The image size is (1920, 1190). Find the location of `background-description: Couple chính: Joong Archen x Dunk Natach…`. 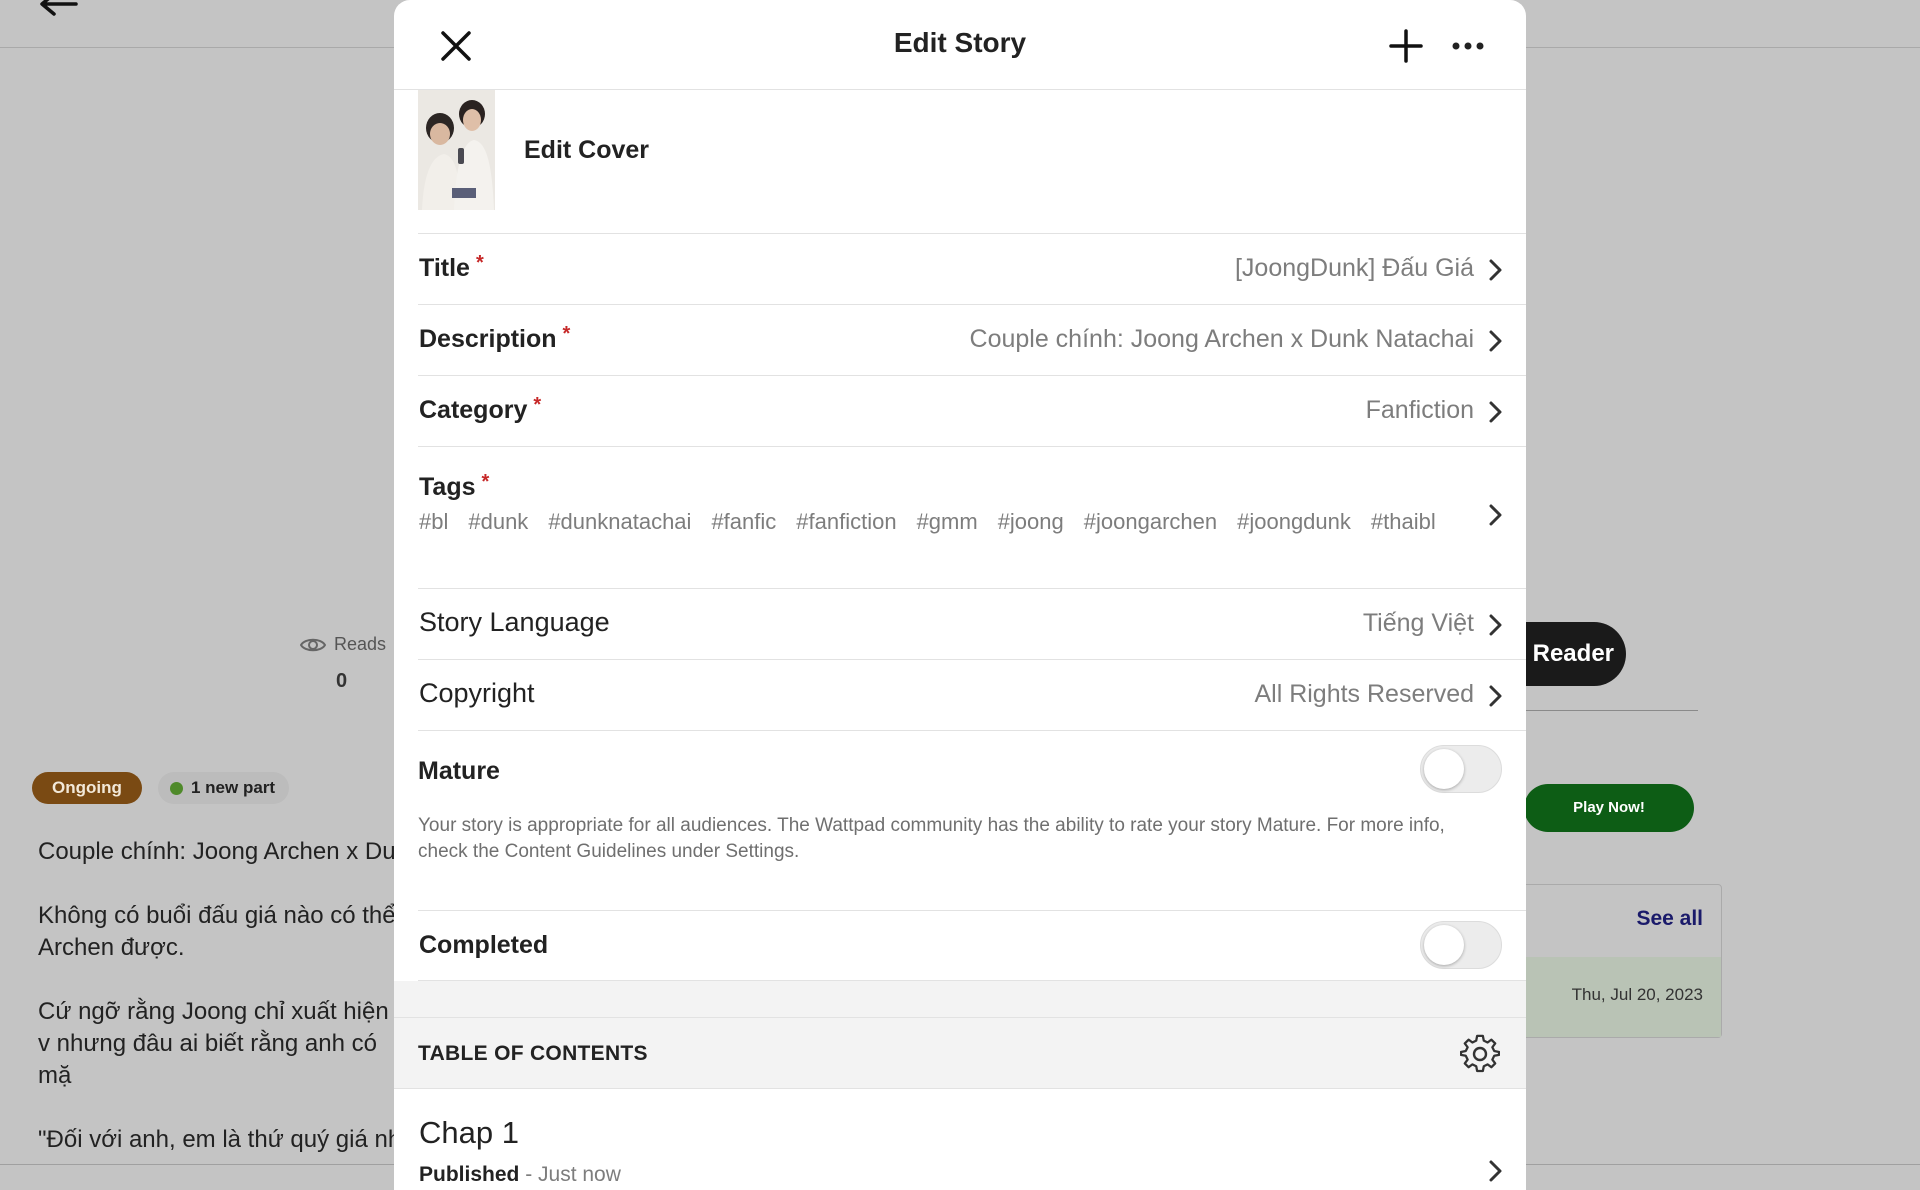

background-description: Couple chính: Joong Archen x Dunk Natach… is located at coordinates (218, 1012).